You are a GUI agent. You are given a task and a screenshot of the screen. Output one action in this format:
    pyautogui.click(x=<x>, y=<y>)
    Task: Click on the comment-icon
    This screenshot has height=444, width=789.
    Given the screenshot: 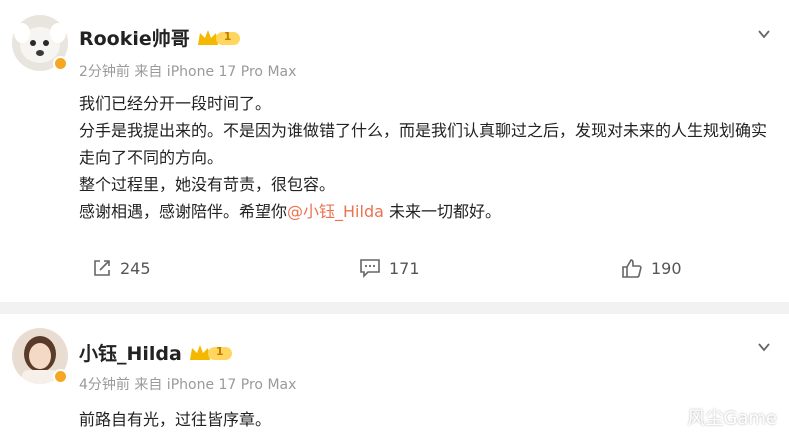 What is the action you would take?
    pyautogui.click(x=370, y=268)
    